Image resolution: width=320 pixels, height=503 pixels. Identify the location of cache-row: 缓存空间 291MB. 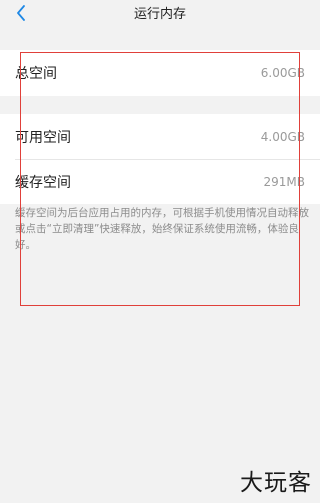
(160, 182).